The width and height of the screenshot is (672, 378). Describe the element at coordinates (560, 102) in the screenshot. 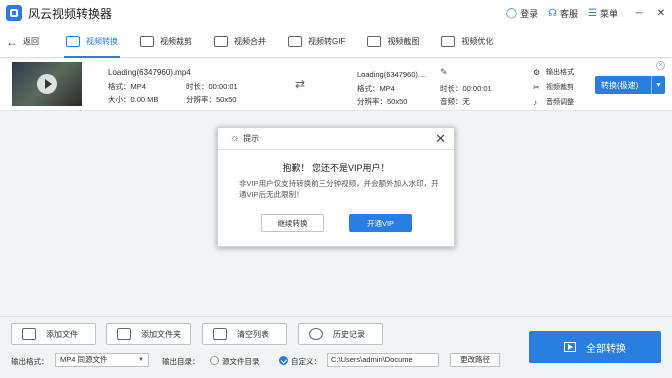

I see `link-label: 音频调整` at that location.